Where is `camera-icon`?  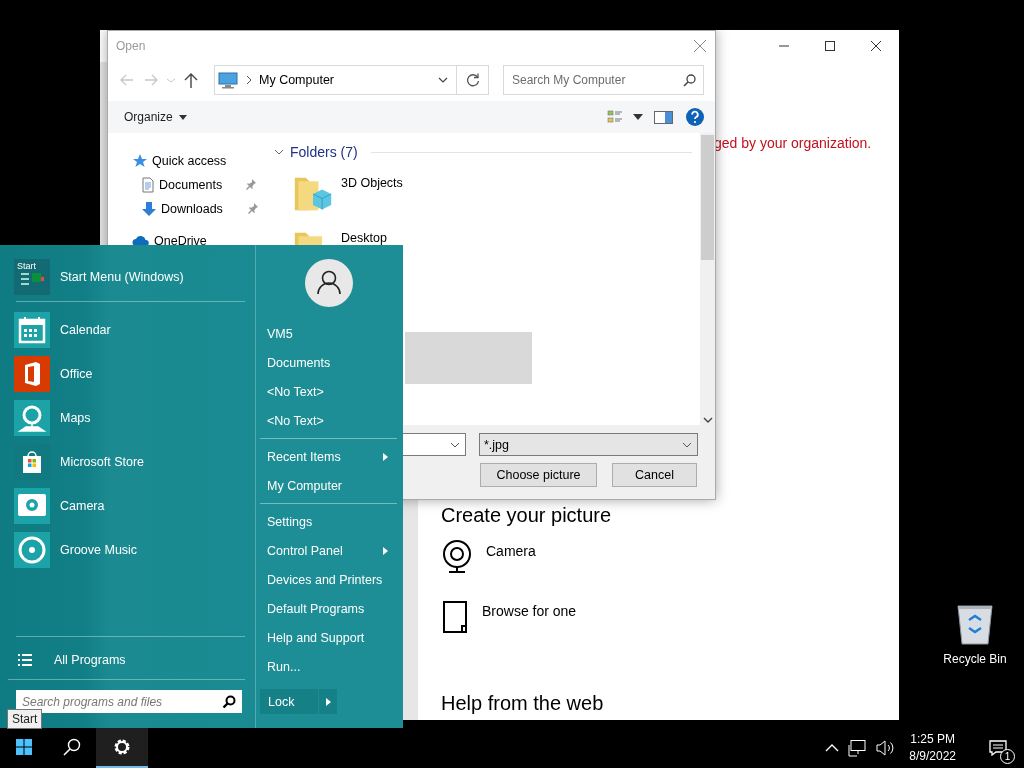 camera-icon is located at coordinates (32, 506).